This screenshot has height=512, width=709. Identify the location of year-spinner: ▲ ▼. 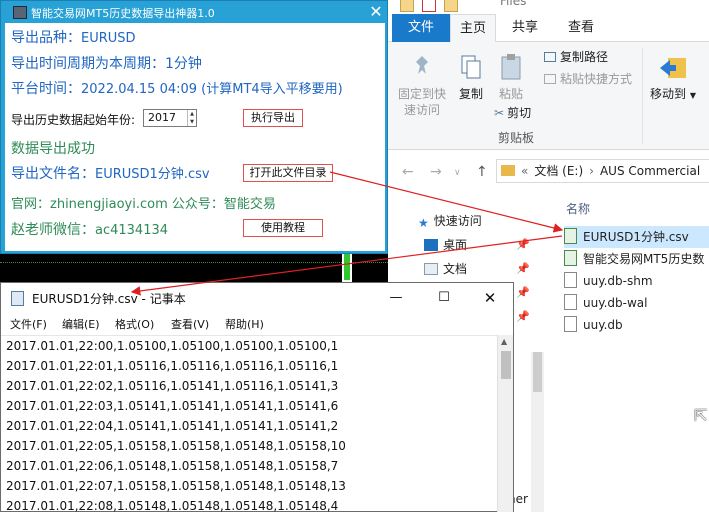
(191, 118).